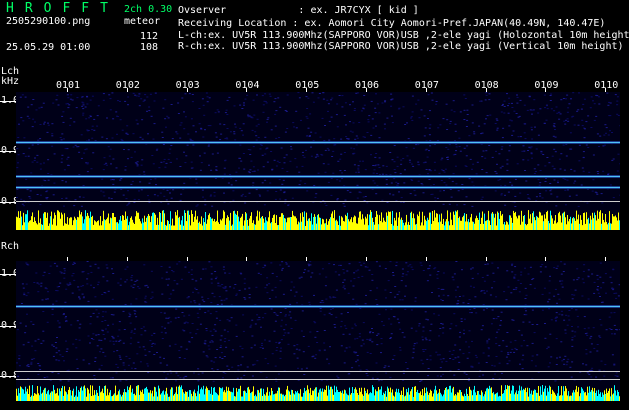  What do you see at coordinates (318, 220) in the screenshot?
I see `lch-level-meter` at bounding box center [318, 220].